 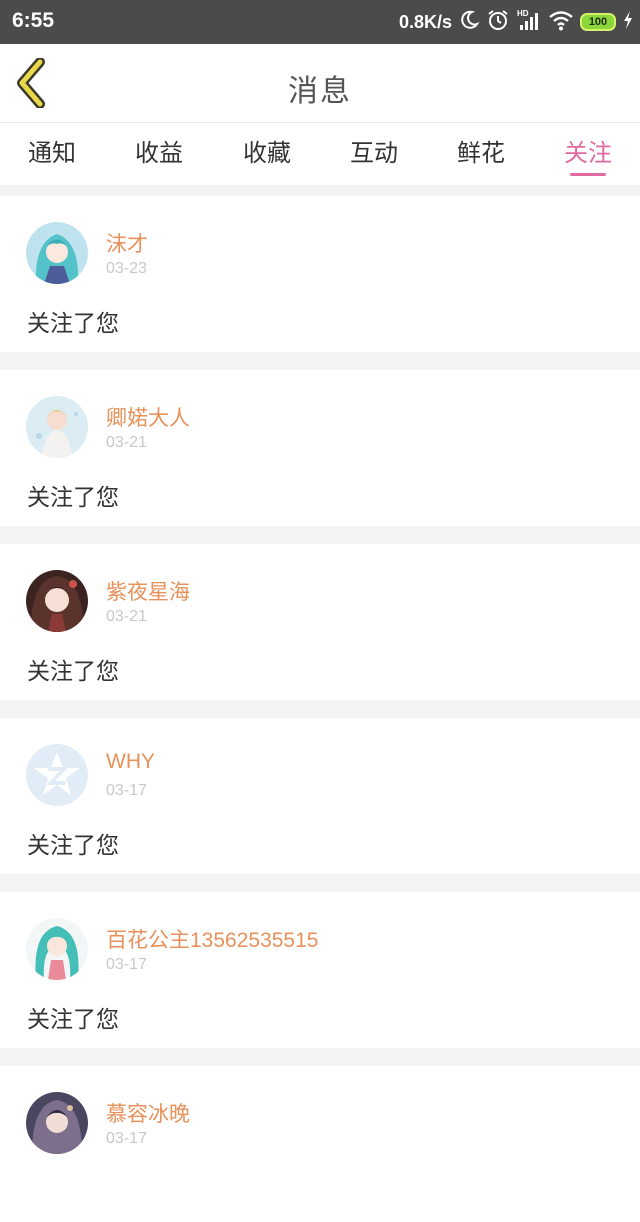 What do you see at coordinates (212, 939) in the screenshot?
I see `user-name: 百花公主13562535515` at bounding box center [212, 939].